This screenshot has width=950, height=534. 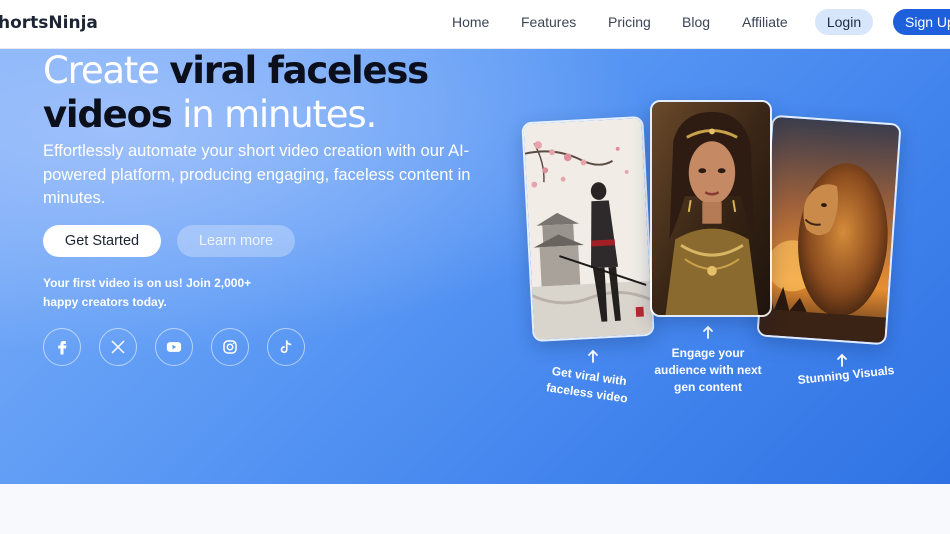 I want to click on nav-home: Home, so click(x=470, y=22).